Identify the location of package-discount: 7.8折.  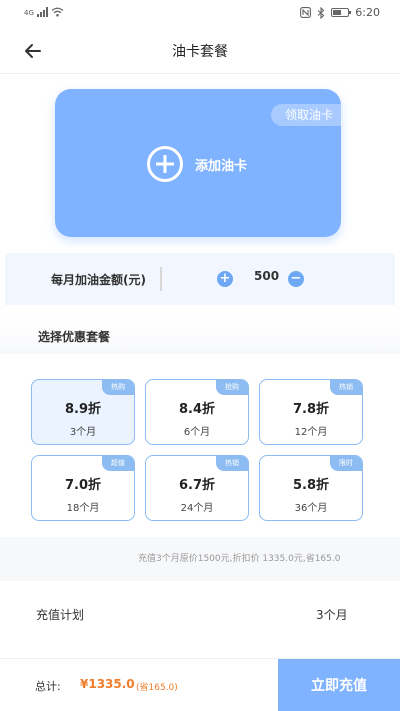
(311, 409).